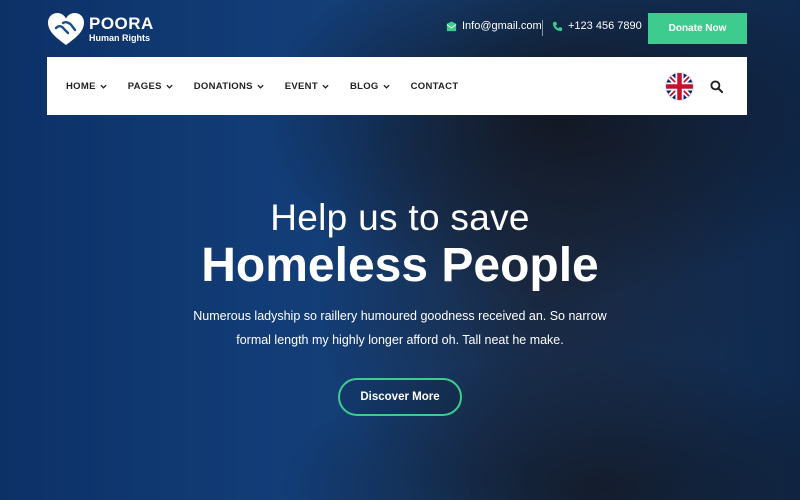  I want to click on nav-item-label: EVENT, so click(301, 86).